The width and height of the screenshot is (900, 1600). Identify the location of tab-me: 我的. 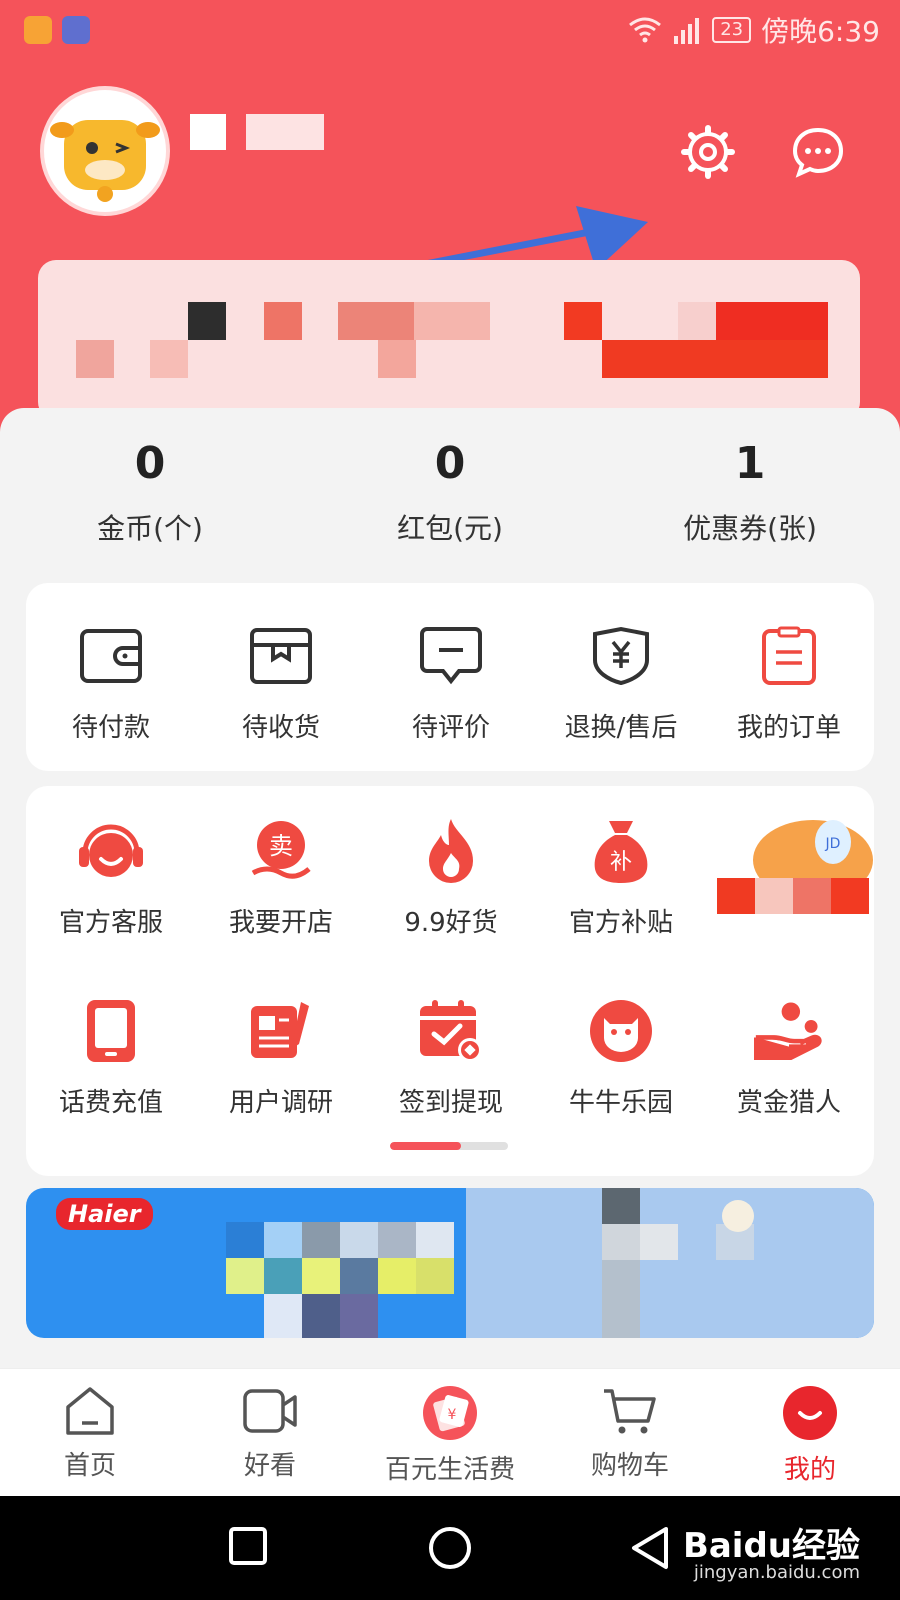
(810, 1432).